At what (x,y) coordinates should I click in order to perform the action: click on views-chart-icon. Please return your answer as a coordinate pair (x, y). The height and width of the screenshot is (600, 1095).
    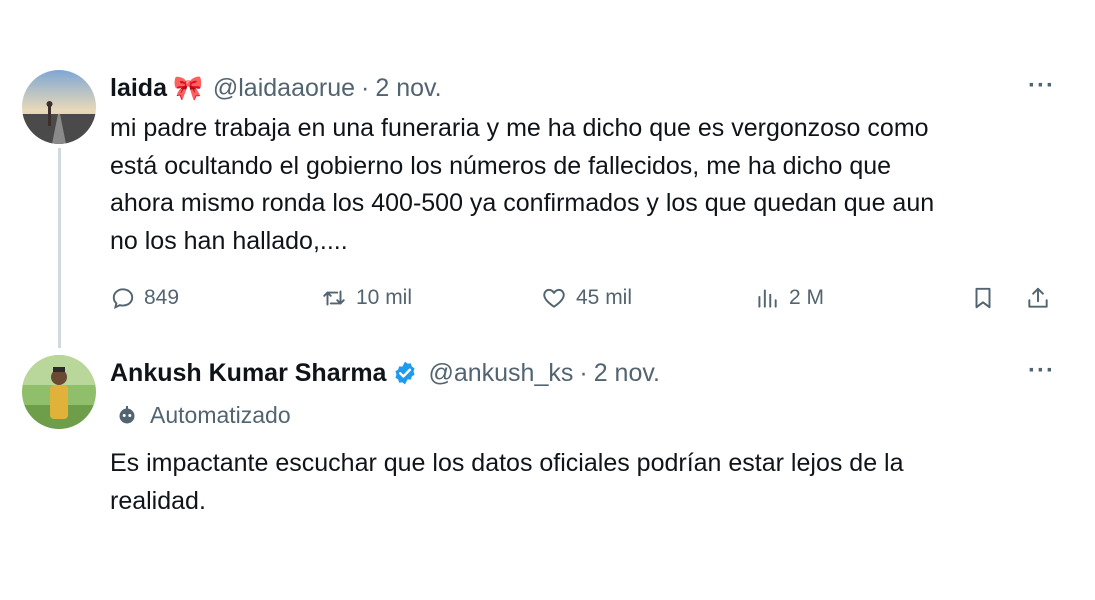
    Looking at the image, I should click on (767, 298).